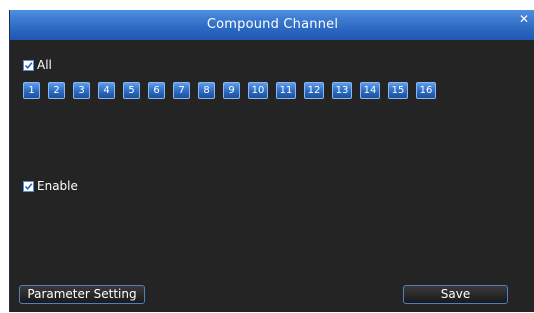 This screenshot has width=534, height=313. What do you see at coordinates (426, 90) in the screenshot?
I see `channel-button-16: 16` at bounding box center [426, 90].